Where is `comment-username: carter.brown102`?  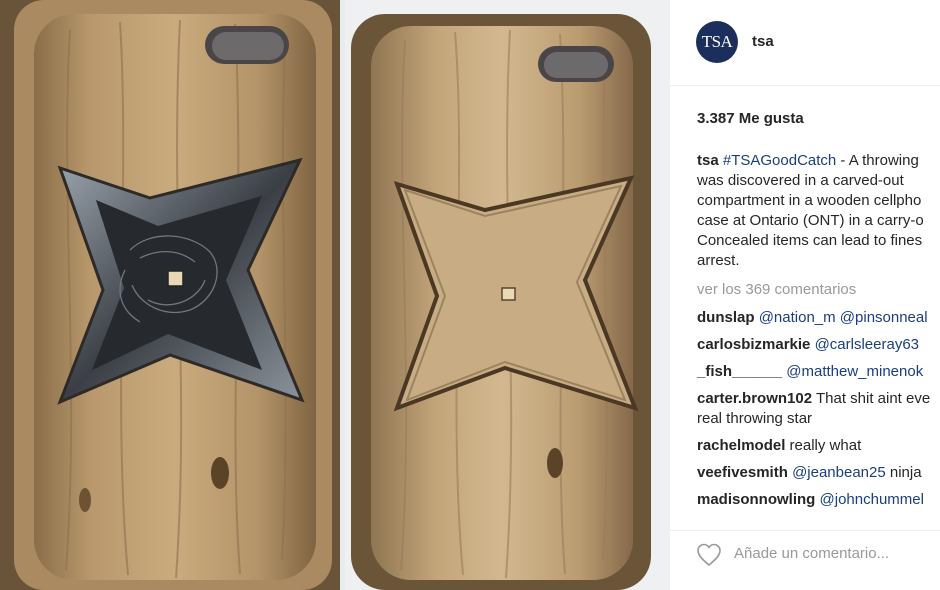 comment-username: carter.brown102 is located at coordinates (754, 398).